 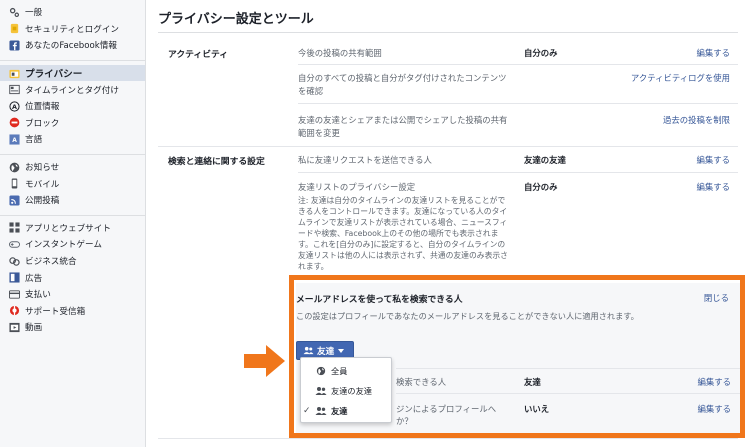 I want to click on mobile-icon, so click(x=14, y=183).